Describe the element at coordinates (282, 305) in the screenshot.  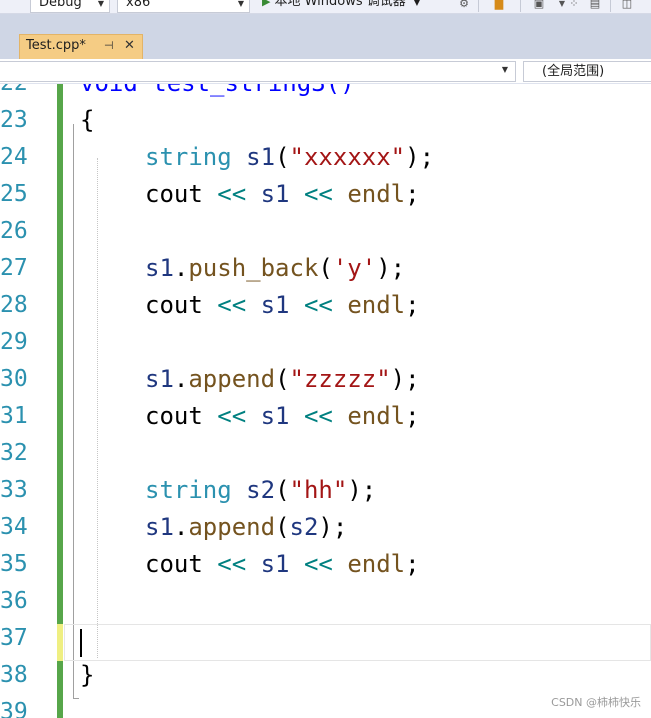
I see `code-line-28: cout << s1 << endl;` at that location.